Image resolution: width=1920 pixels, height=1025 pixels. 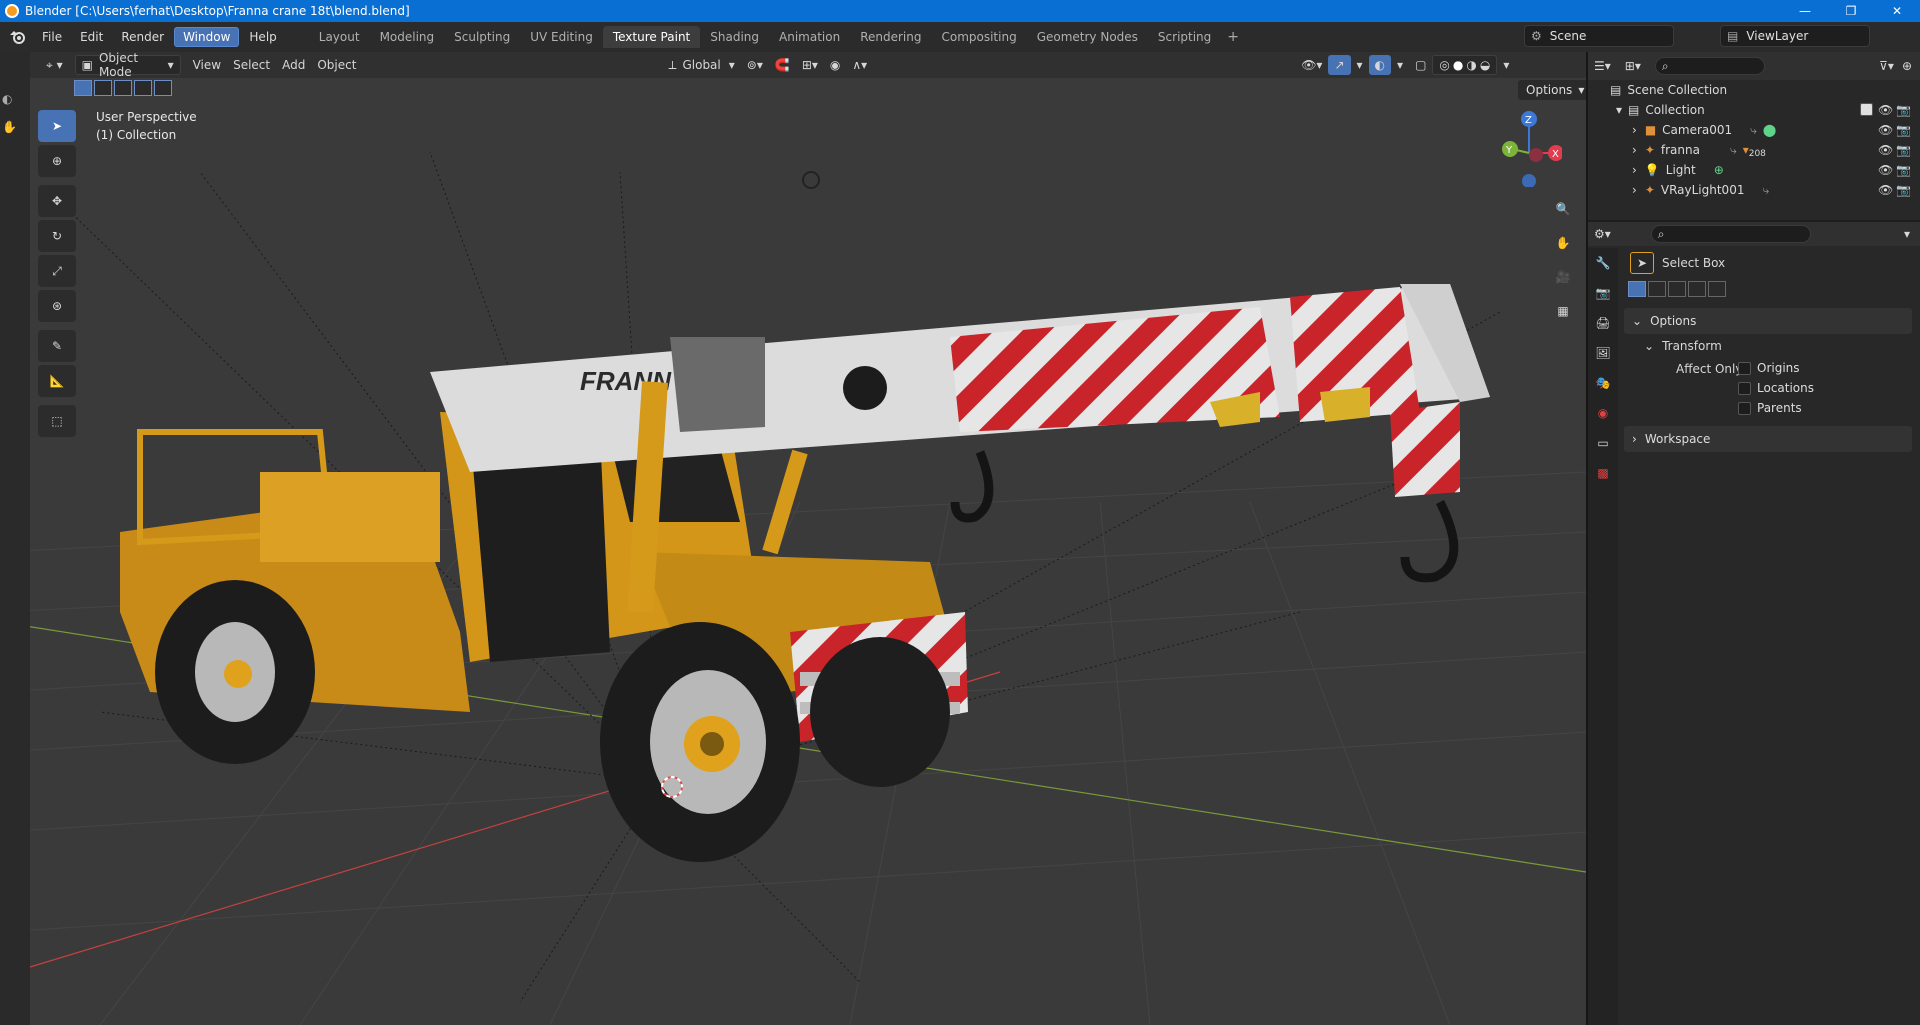 I want to click on rotate-tool: ↻, so click(x=57, y=236).